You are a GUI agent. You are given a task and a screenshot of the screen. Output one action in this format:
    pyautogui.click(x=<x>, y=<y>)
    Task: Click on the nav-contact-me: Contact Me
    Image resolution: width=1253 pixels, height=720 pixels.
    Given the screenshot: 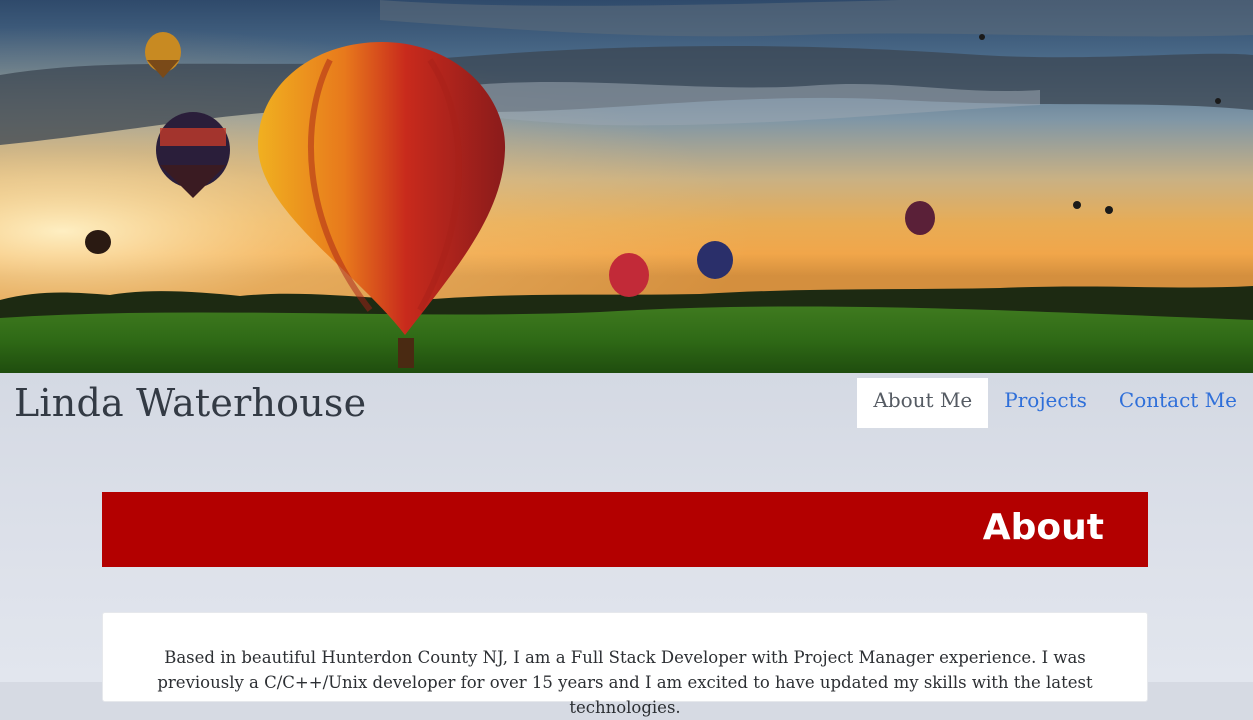 What is the action you would take?
    pyautogui.click(x=1178, y=403)
    